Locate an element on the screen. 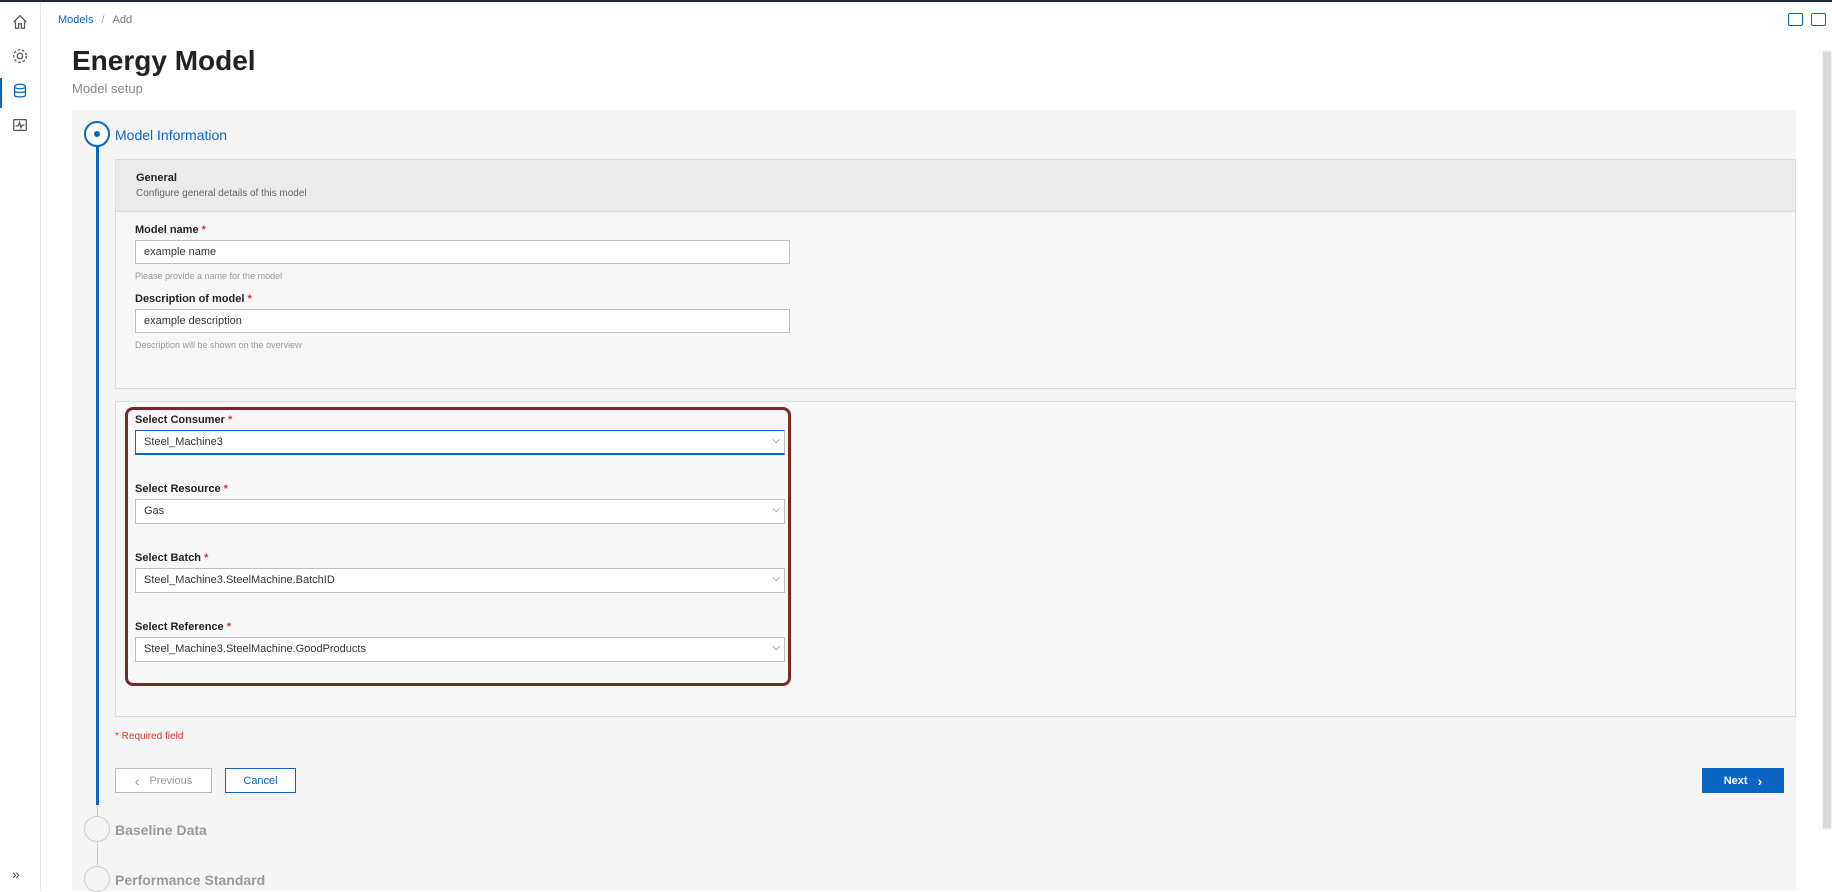 The width and height of the screenshot is (1832, 892). next-label: Next is located at coordinates (1735, 780).